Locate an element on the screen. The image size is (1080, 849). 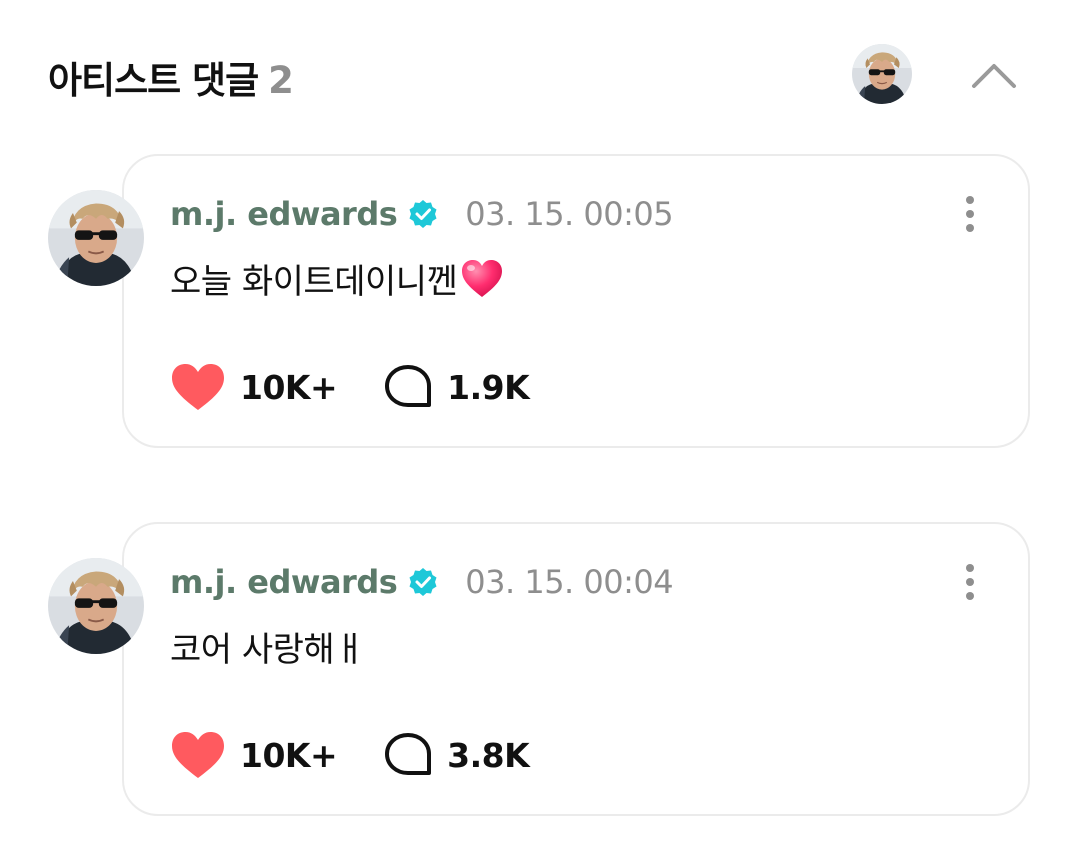
timestamp: 03. 15. 00:04 is located at coordinates (569, 582).